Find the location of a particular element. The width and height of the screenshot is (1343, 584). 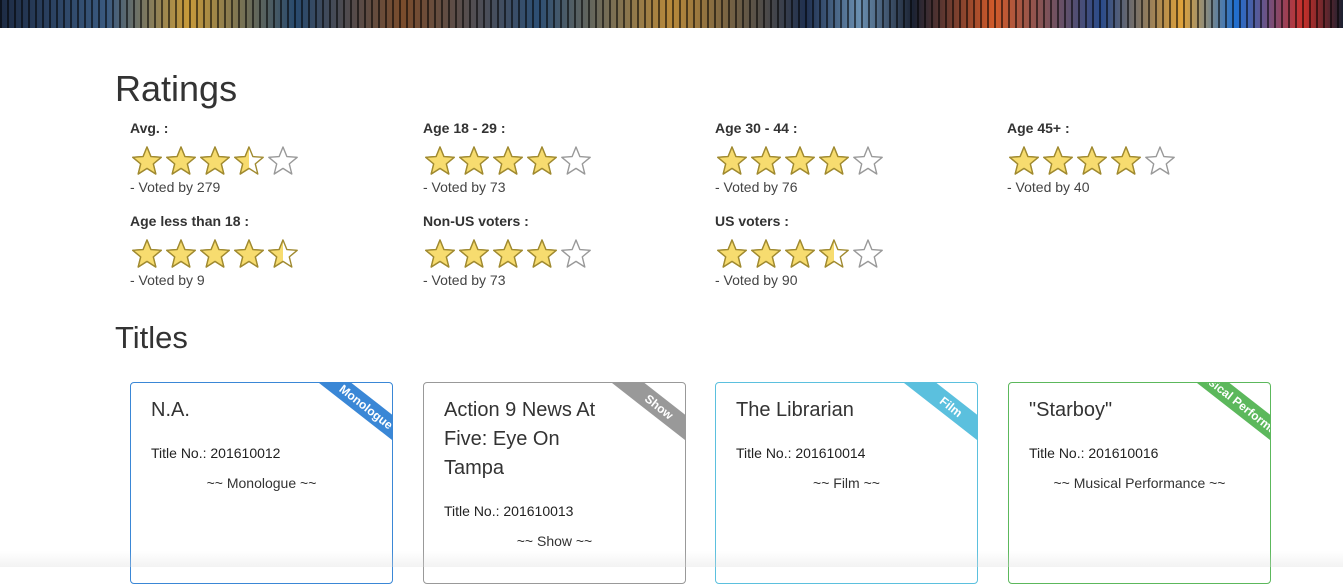

title-number: Title No.: 201610014 is located at coordinates (801, 453).